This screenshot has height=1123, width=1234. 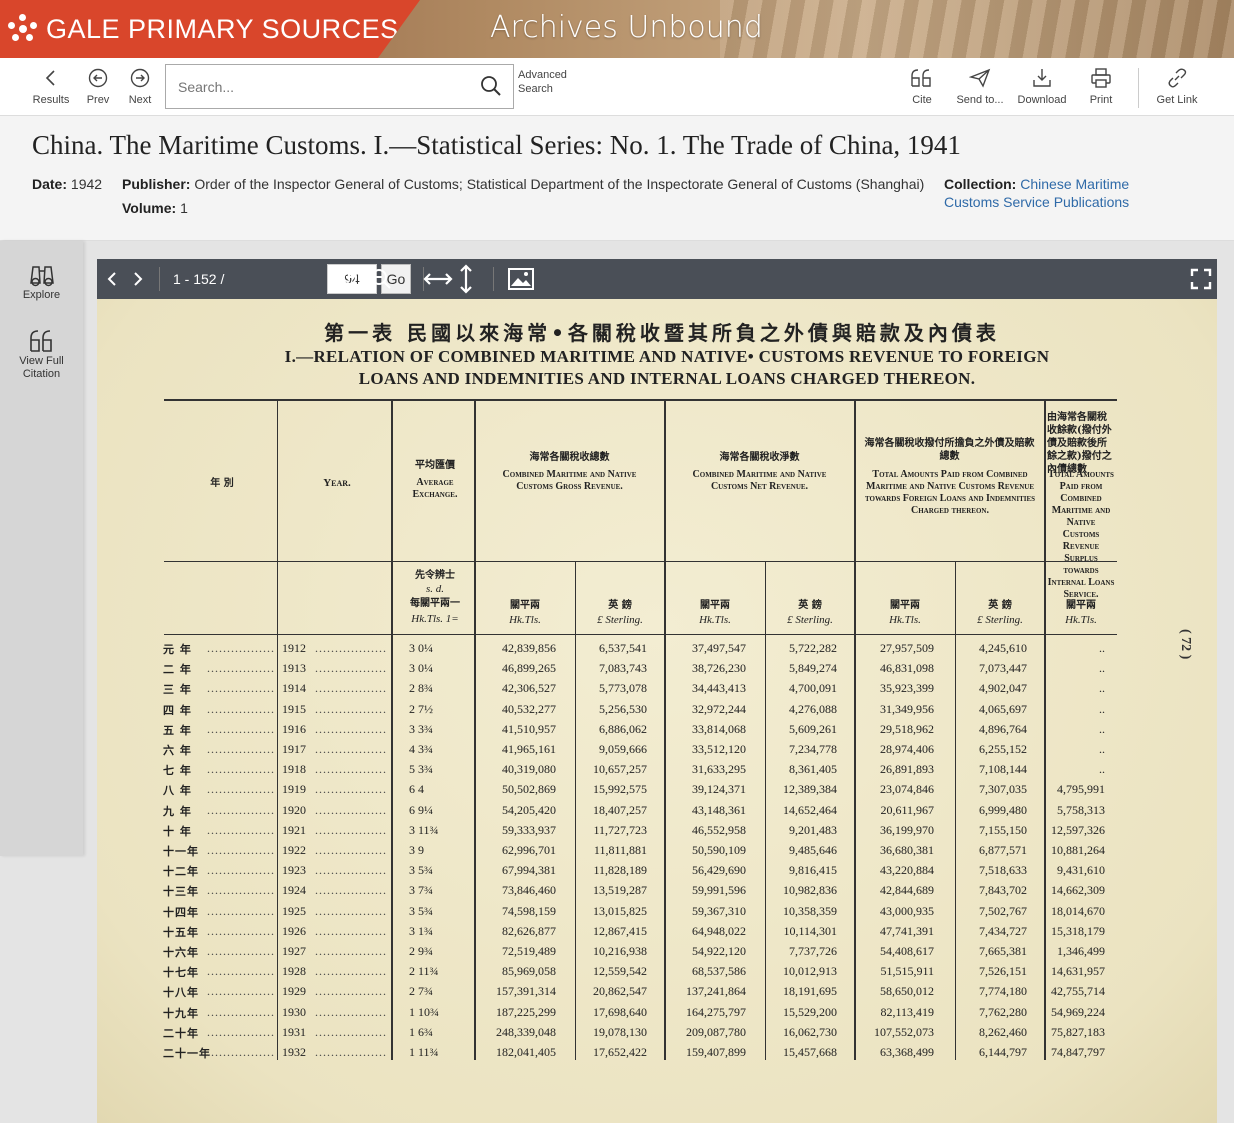 I want to click on image-view-button, so click(x=521, y=279).